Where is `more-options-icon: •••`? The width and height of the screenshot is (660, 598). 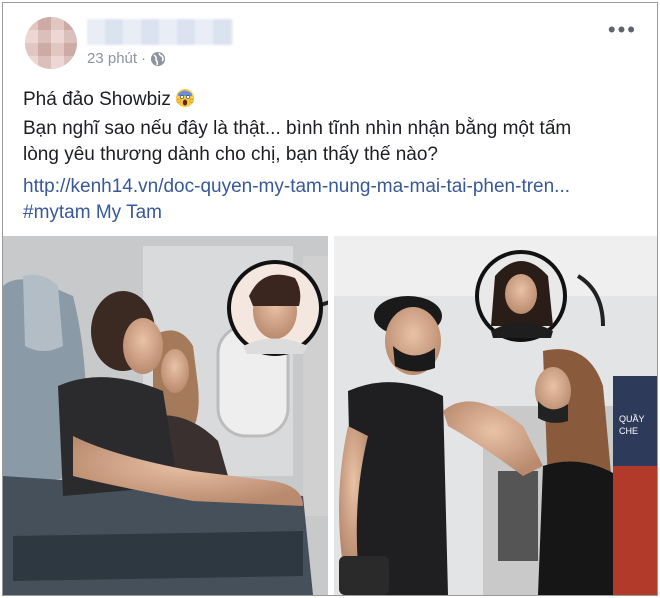 more-options-icon: ••• is located at coordinates (622, 30).